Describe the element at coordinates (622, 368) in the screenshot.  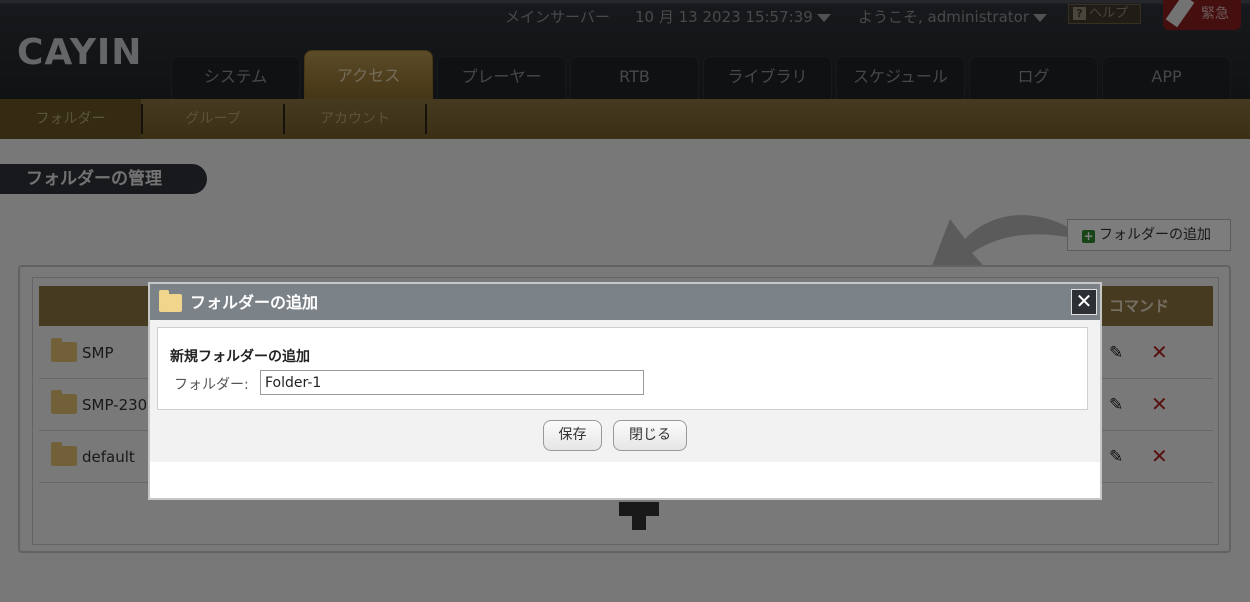
I see `new-folder-fieldset: 新規フォルダーの追加 フォルダー:` at that location.